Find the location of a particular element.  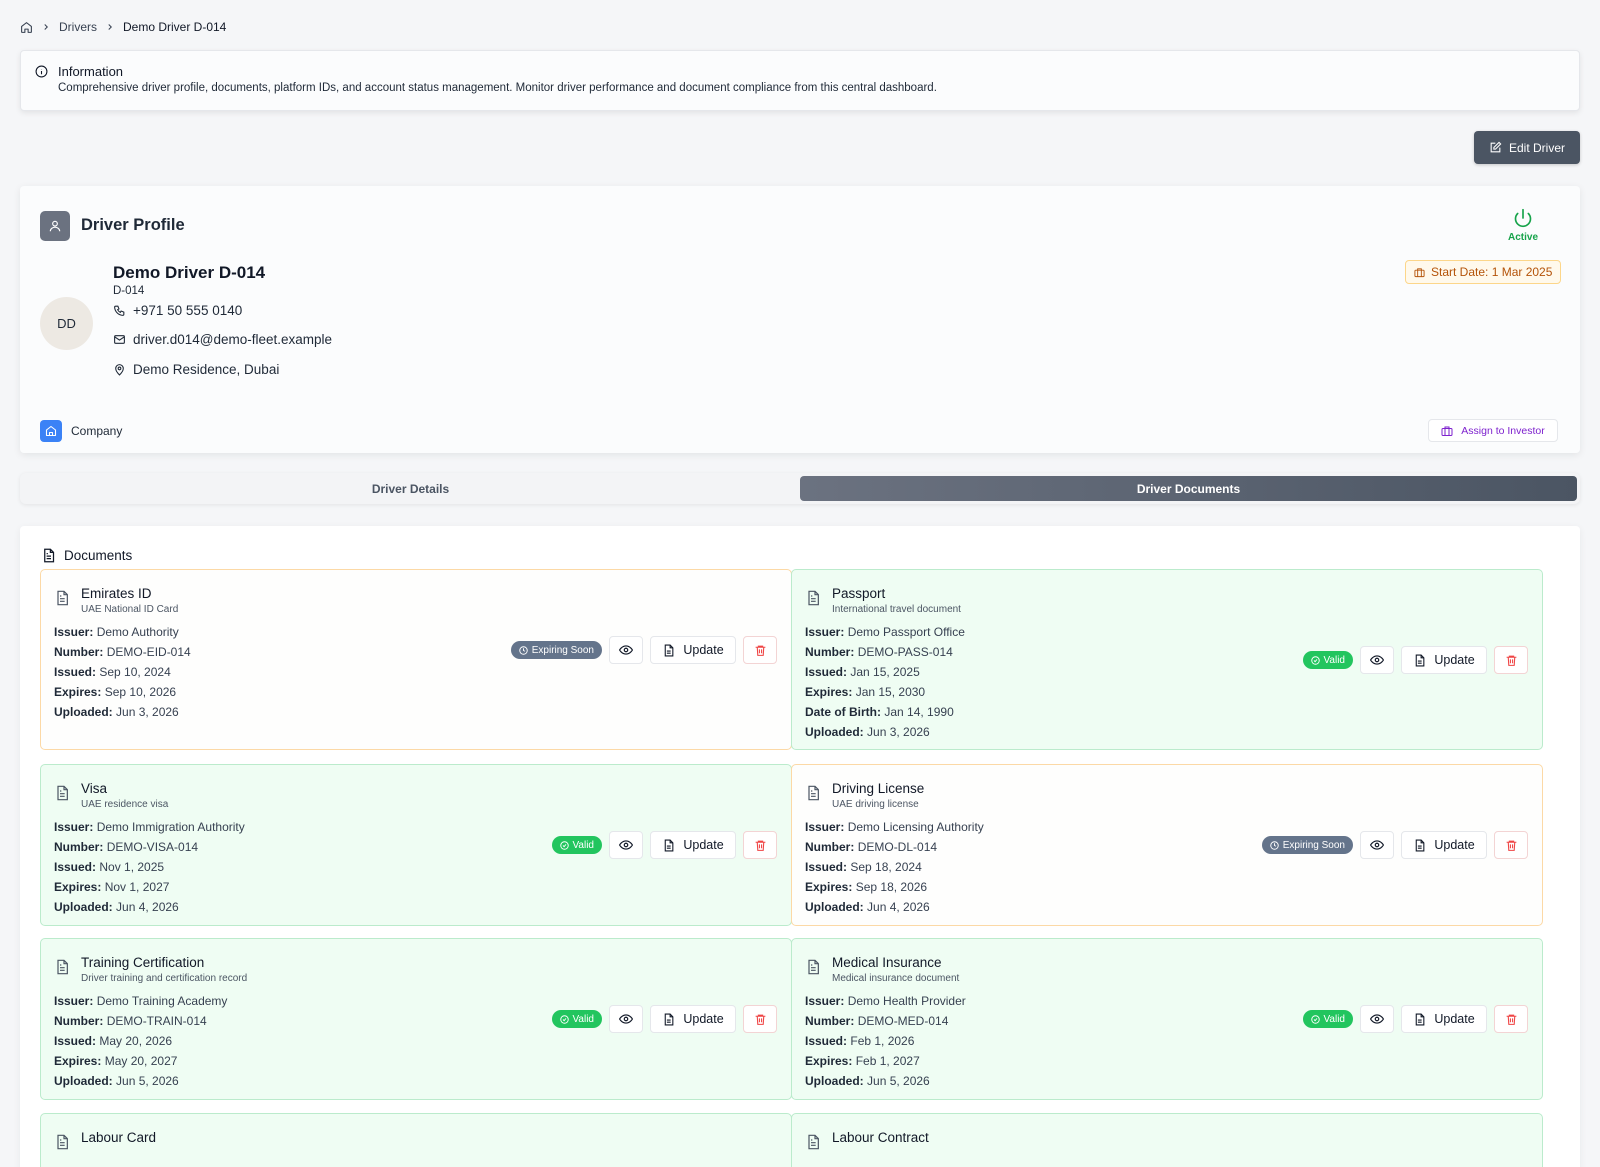

start-date-text: Start Date: 1 Mar 2025 is located at coordinates (1492, 272).